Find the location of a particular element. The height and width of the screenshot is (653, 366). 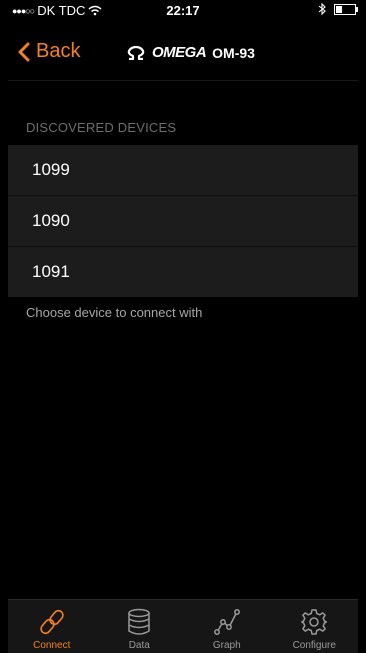

status-time: 22:17 is located at coordinates (183, 10).